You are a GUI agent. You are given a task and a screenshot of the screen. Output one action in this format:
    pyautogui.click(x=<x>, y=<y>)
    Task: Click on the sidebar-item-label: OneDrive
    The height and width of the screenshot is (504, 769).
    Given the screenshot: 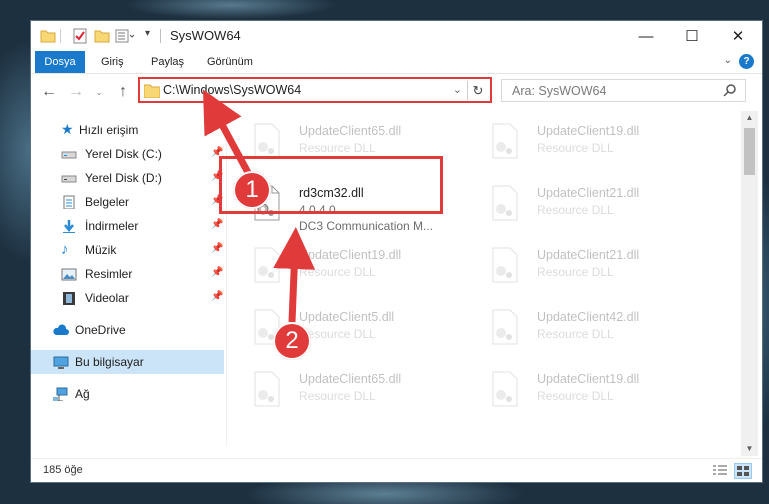 What is the action you would take?
    pyautogui.click(x=100, y=330)
    